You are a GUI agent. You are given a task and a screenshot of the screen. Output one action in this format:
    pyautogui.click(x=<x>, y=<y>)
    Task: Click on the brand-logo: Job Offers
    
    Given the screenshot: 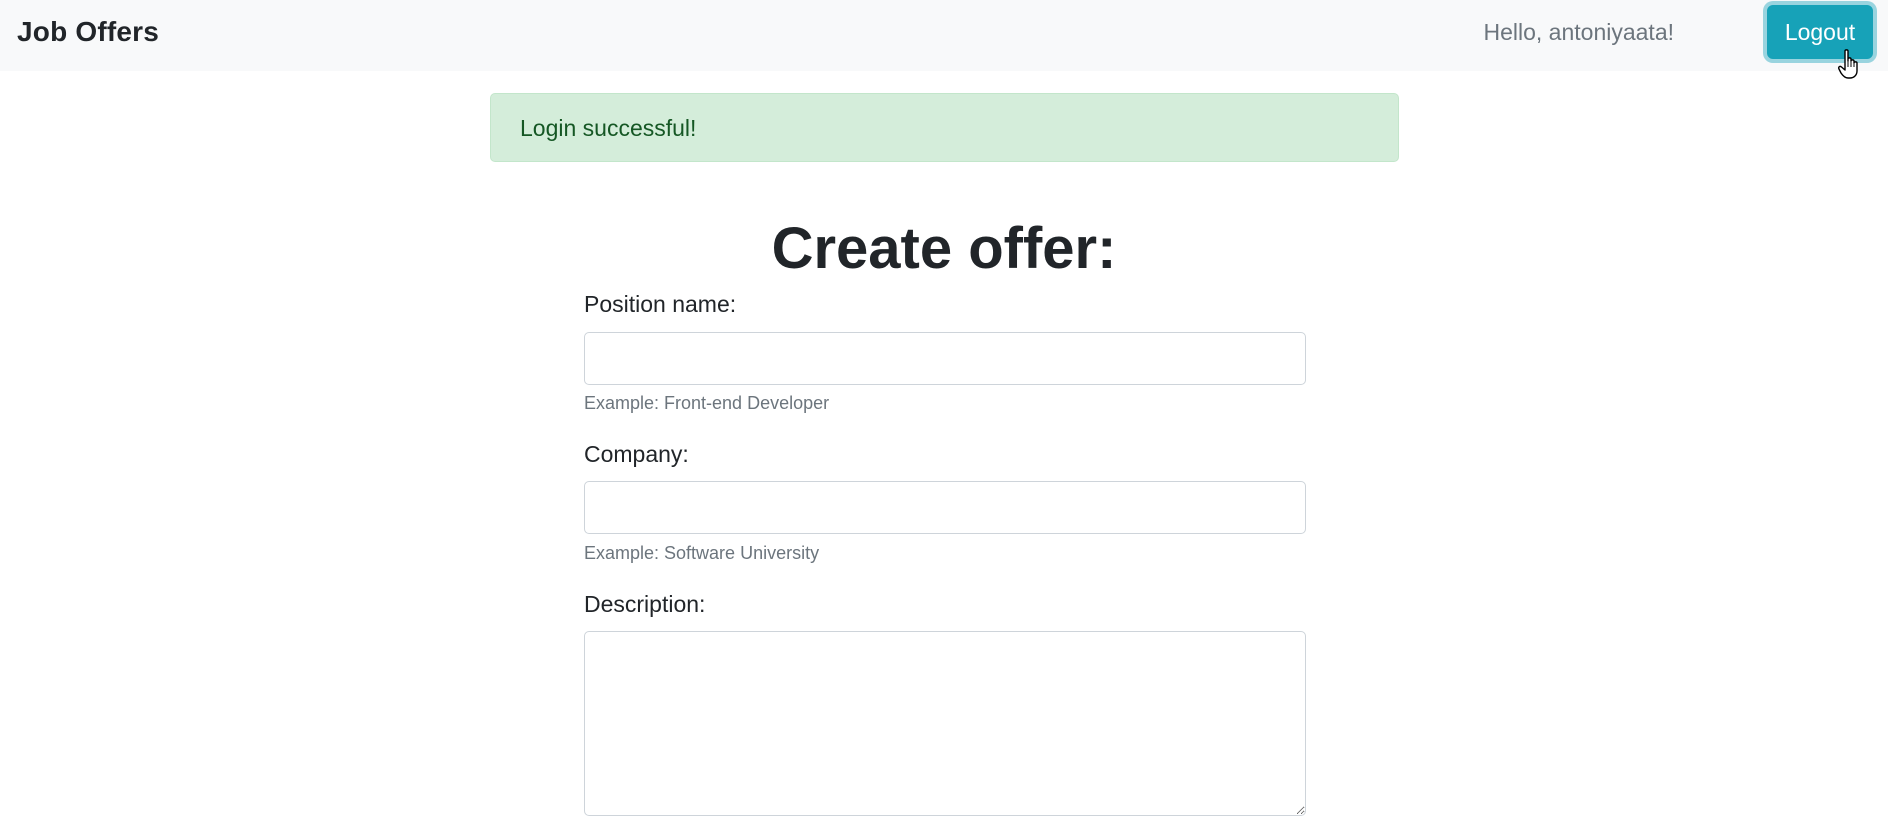 What is the action you would take?
    pyautogui.click(x=88, y=32)
    